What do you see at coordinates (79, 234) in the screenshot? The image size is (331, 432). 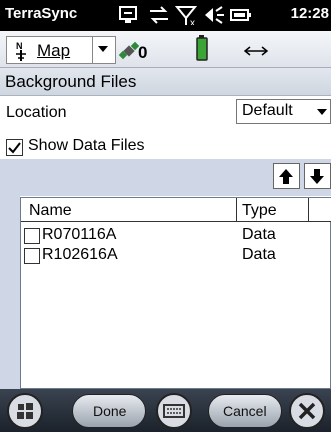 I see `file-name: R070116A` at bounding box center [79, 234].